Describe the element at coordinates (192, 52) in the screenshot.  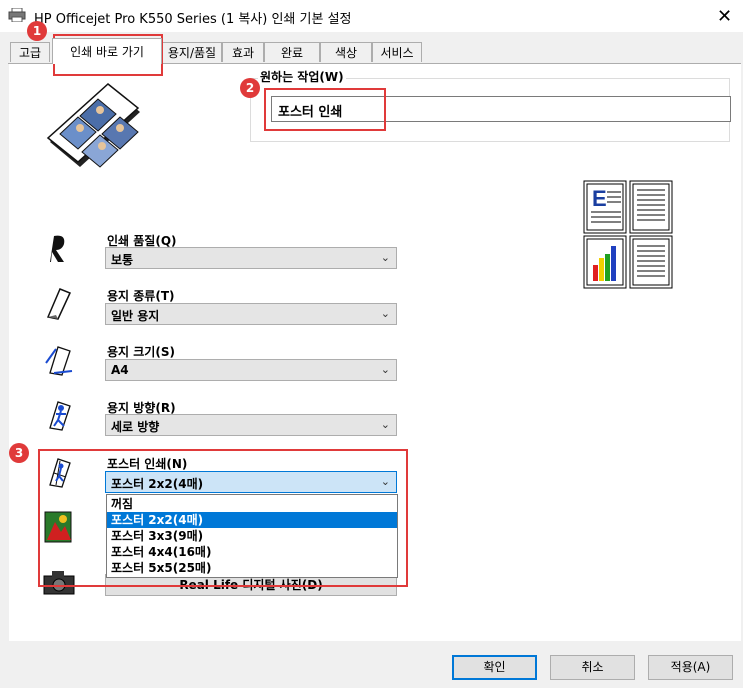
I see `tab-paper-quality: 용지/품질` at that location.